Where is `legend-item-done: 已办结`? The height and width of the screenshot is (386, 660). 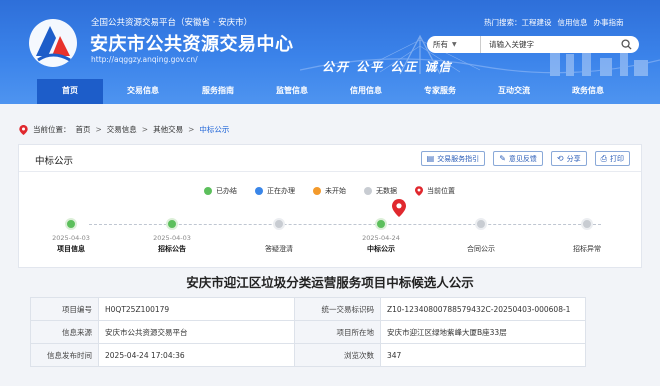
legend-item-done: 已办结 is located at coordinates (220, 191).